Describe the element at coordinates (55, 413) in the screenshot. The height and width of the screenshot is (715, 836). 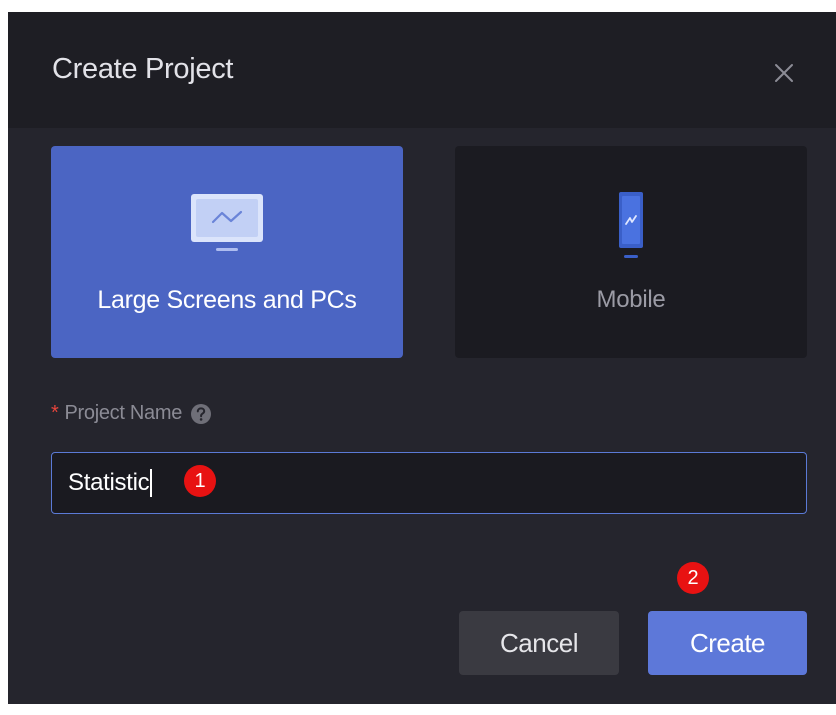
I see `required-mark: *` at that location.